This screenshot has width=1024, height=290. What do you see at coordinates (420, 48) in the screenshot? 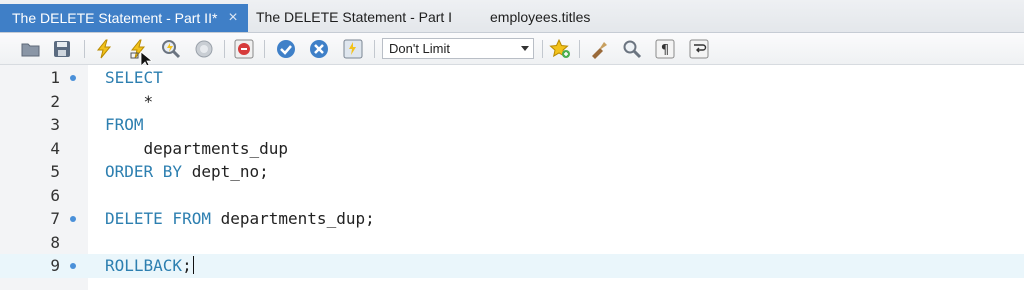
I see `row-limit-value: Don't Limit` at bounding box center [420, 48].